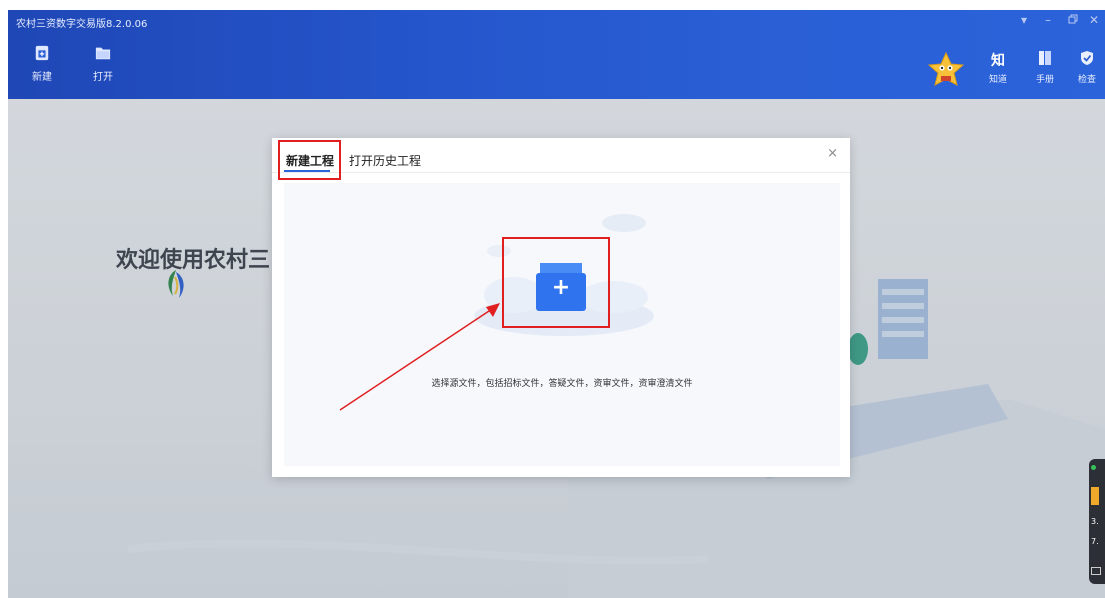 Image resolution: width=1105 pixels, height=598 pixels. What do you see at coordinates (556, 282) in the screenshot?
I see `annotation-box-add` at bounding box center [556, 282].